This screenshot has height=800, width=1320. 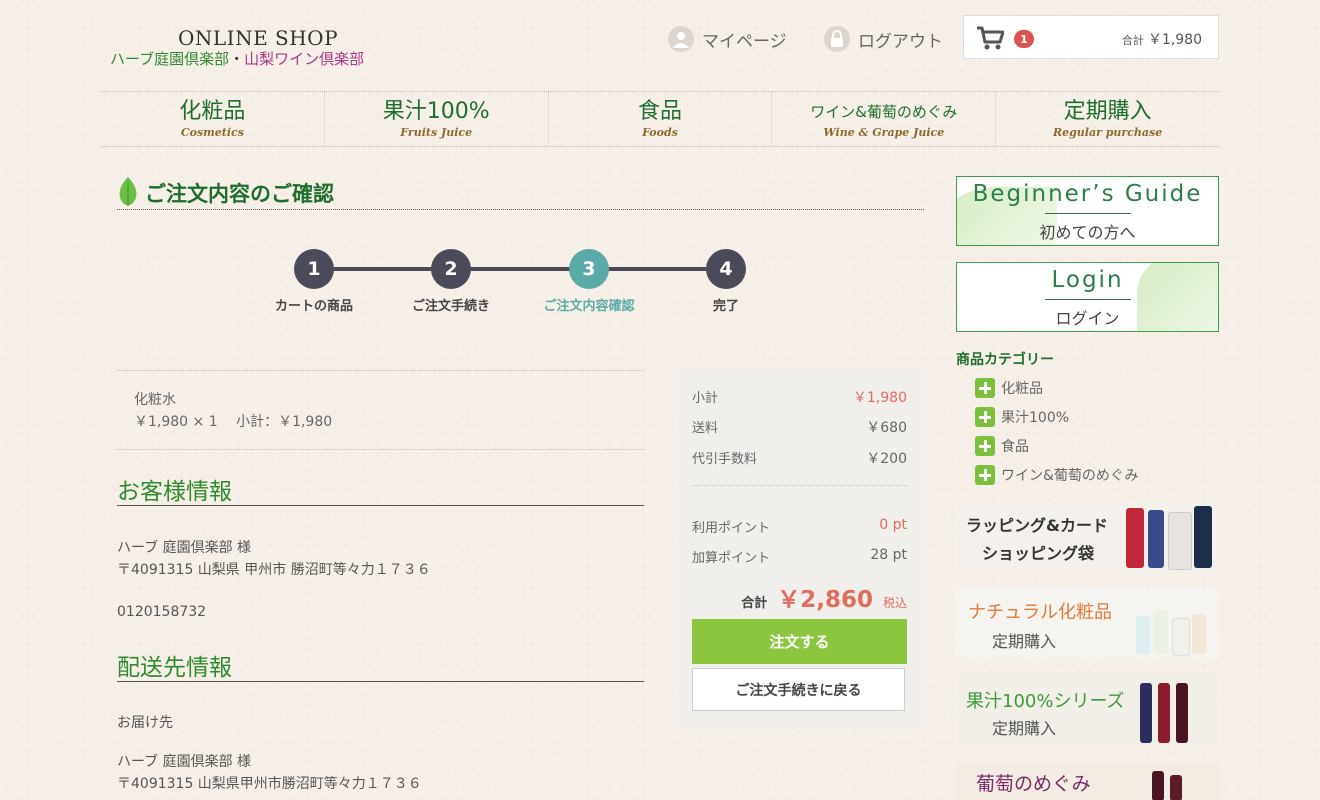 What do you see at coordinates (174, 492) in the screenshot?
I see `customer-title-text: お客様情報` at bounding box center [174, 492].